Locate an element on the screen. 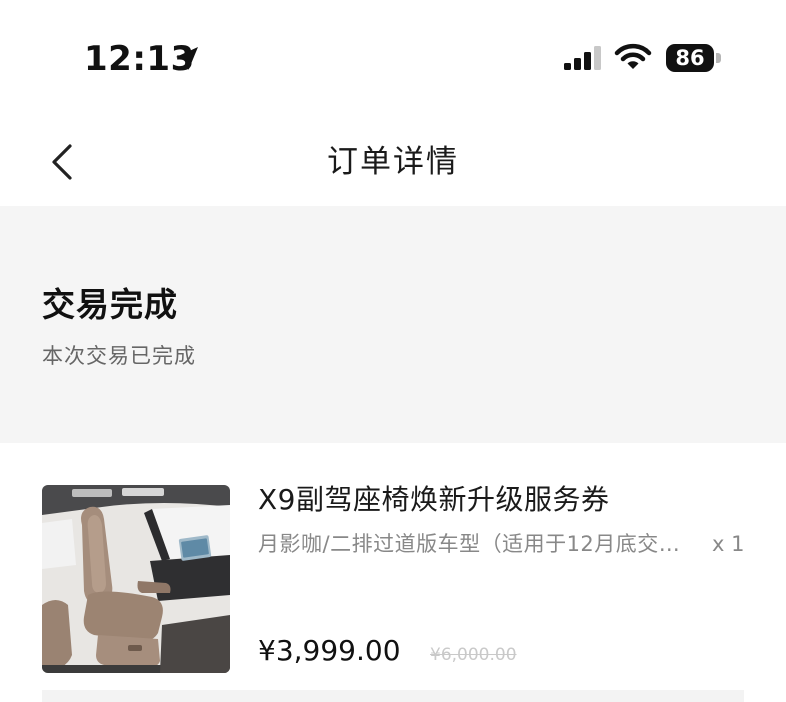  battery-indicator: 86 is located at coordinates (690, 58).